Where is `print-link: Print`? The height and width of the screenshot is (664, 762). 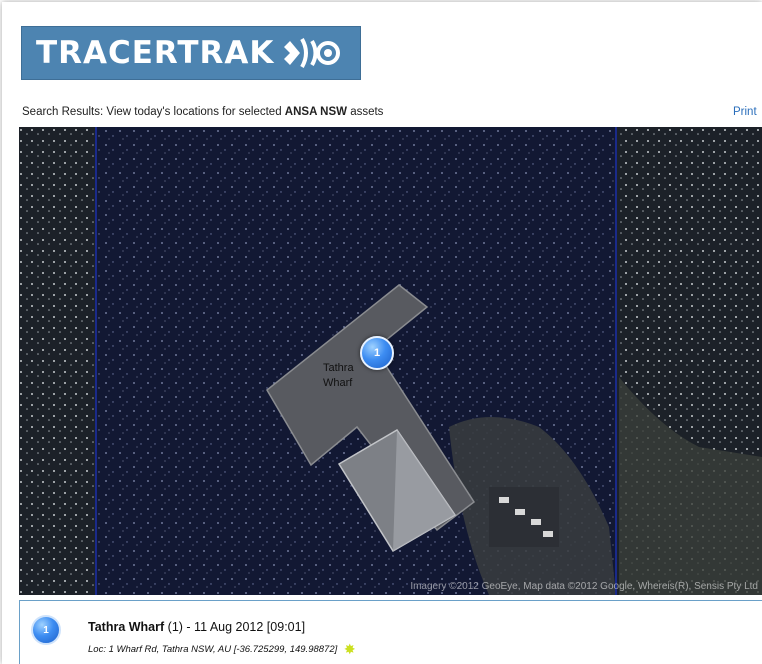 print-link: Print is located at coordinates (745, 112).